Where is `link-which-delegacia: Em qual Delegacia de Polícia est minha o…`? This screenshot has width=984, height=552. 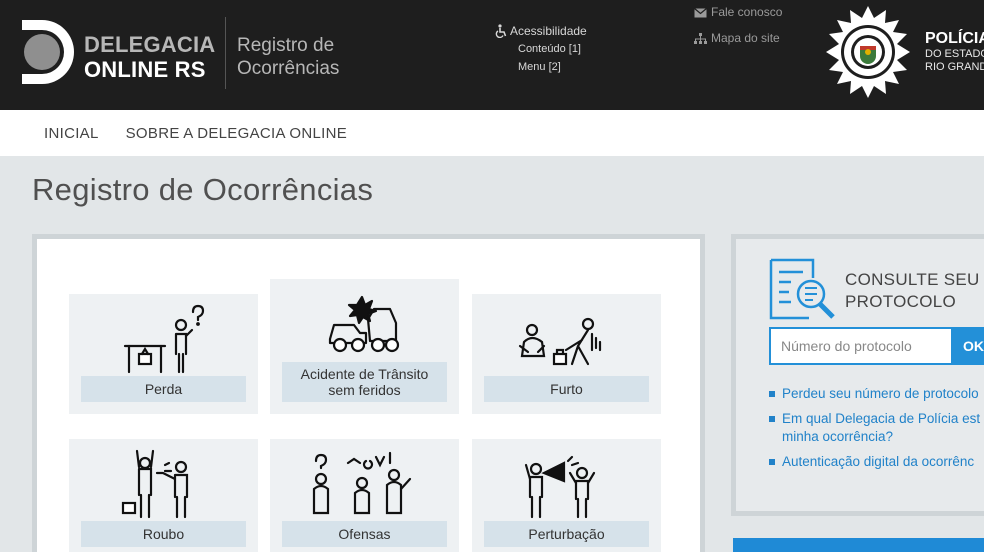
link-which-delegacia: Em qual Delegacia de Polícia est minha o… is located at coordinates (876, 428).